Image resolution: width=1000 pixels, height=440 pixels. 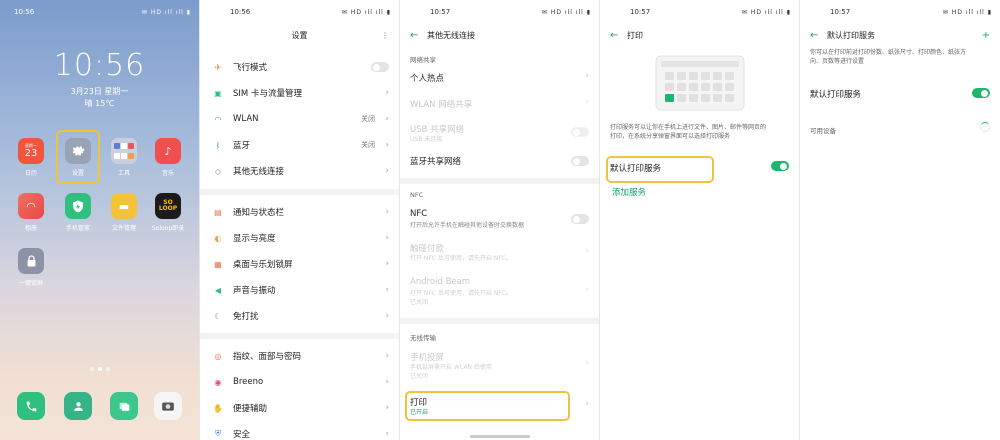 I want to click on settings-item-label: SIM 卡与流量管理, so click(x=267, y=94).